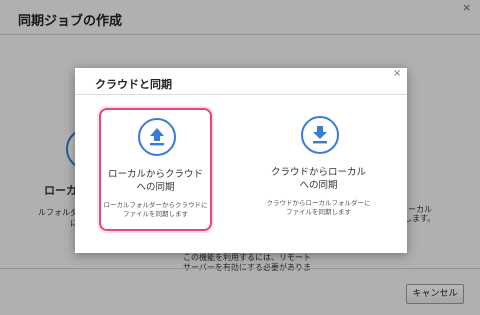 The width and height of the screenshot is (480, 315). I want to click on option-local-to-cloud-desc: ローカルフォルダーからクラウドに, so click(155, 205).